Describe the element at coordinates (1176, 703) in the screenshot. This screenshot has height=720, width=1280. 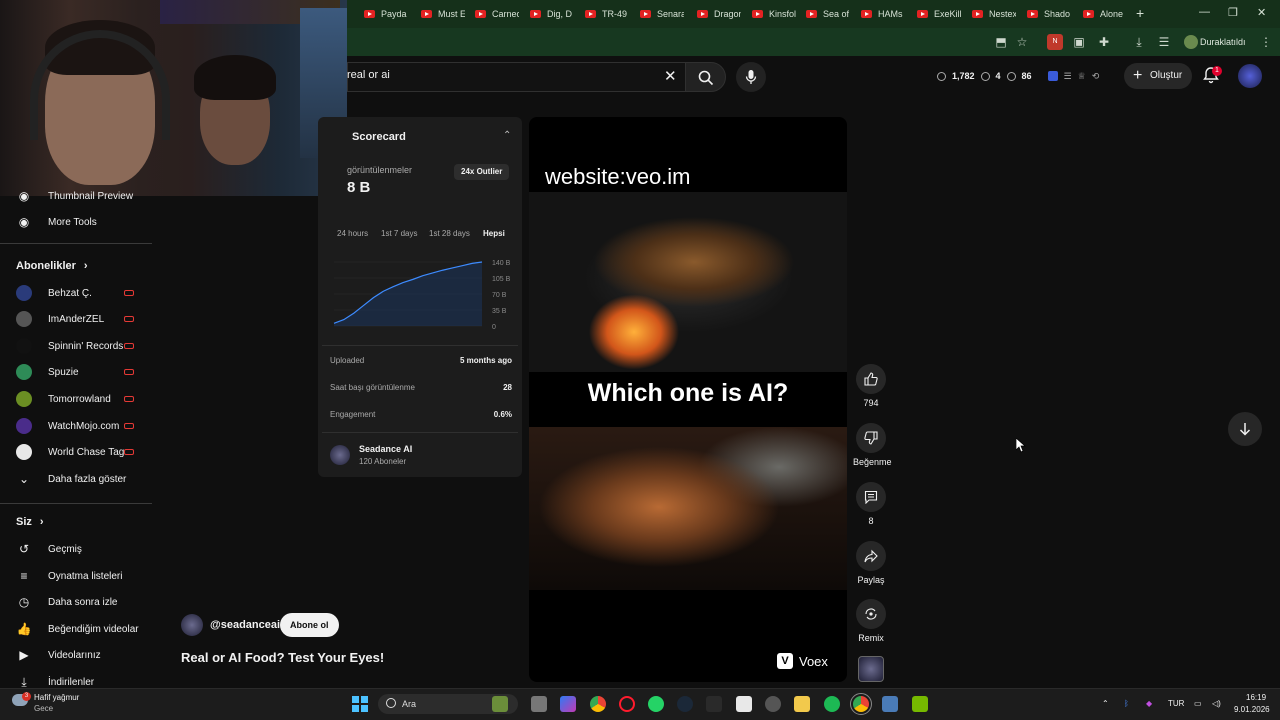
I see `language-indicator: TUR` at that location.